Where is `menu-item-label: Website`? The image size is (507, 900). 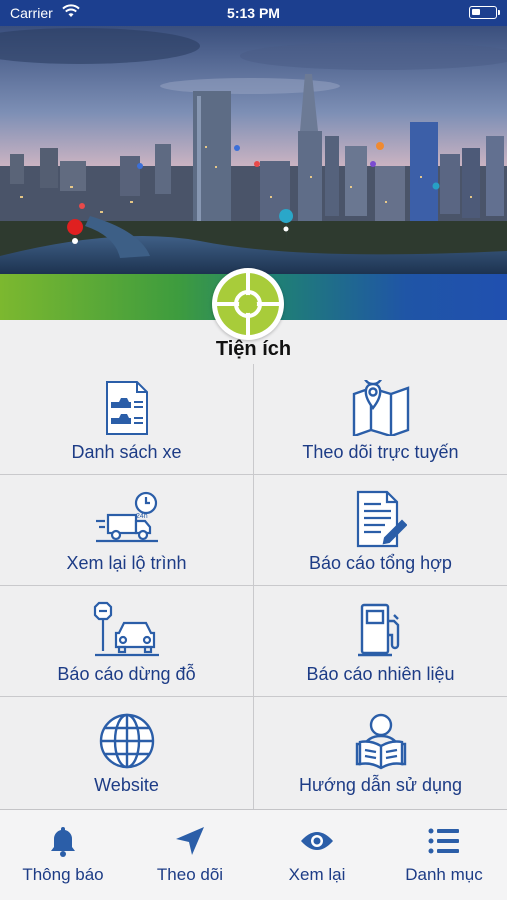
menu-item-label: Website is located at coordinates (126, 785).